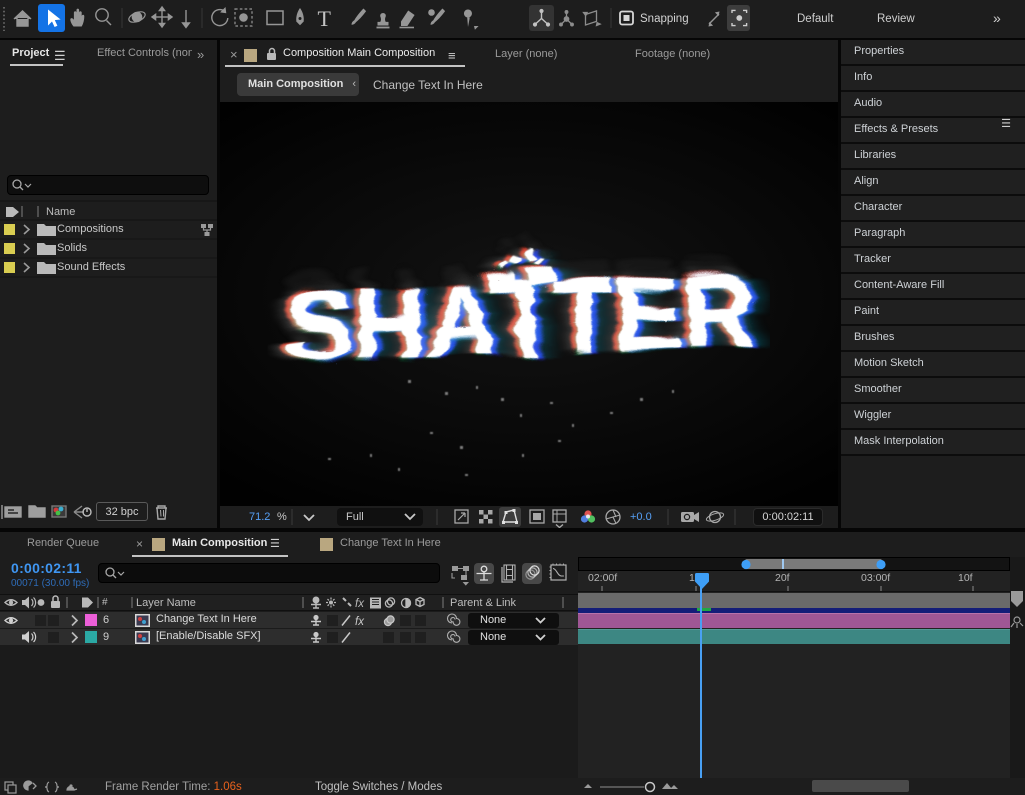  I want to click on svg-text: Snapping, so click(664, 19).